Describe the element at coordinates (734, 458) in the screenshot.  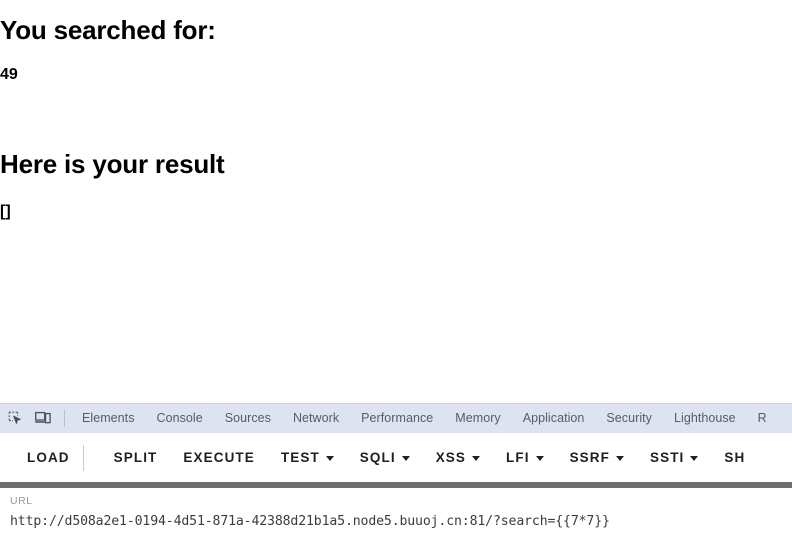
I see `shell-button: SH` at that location.